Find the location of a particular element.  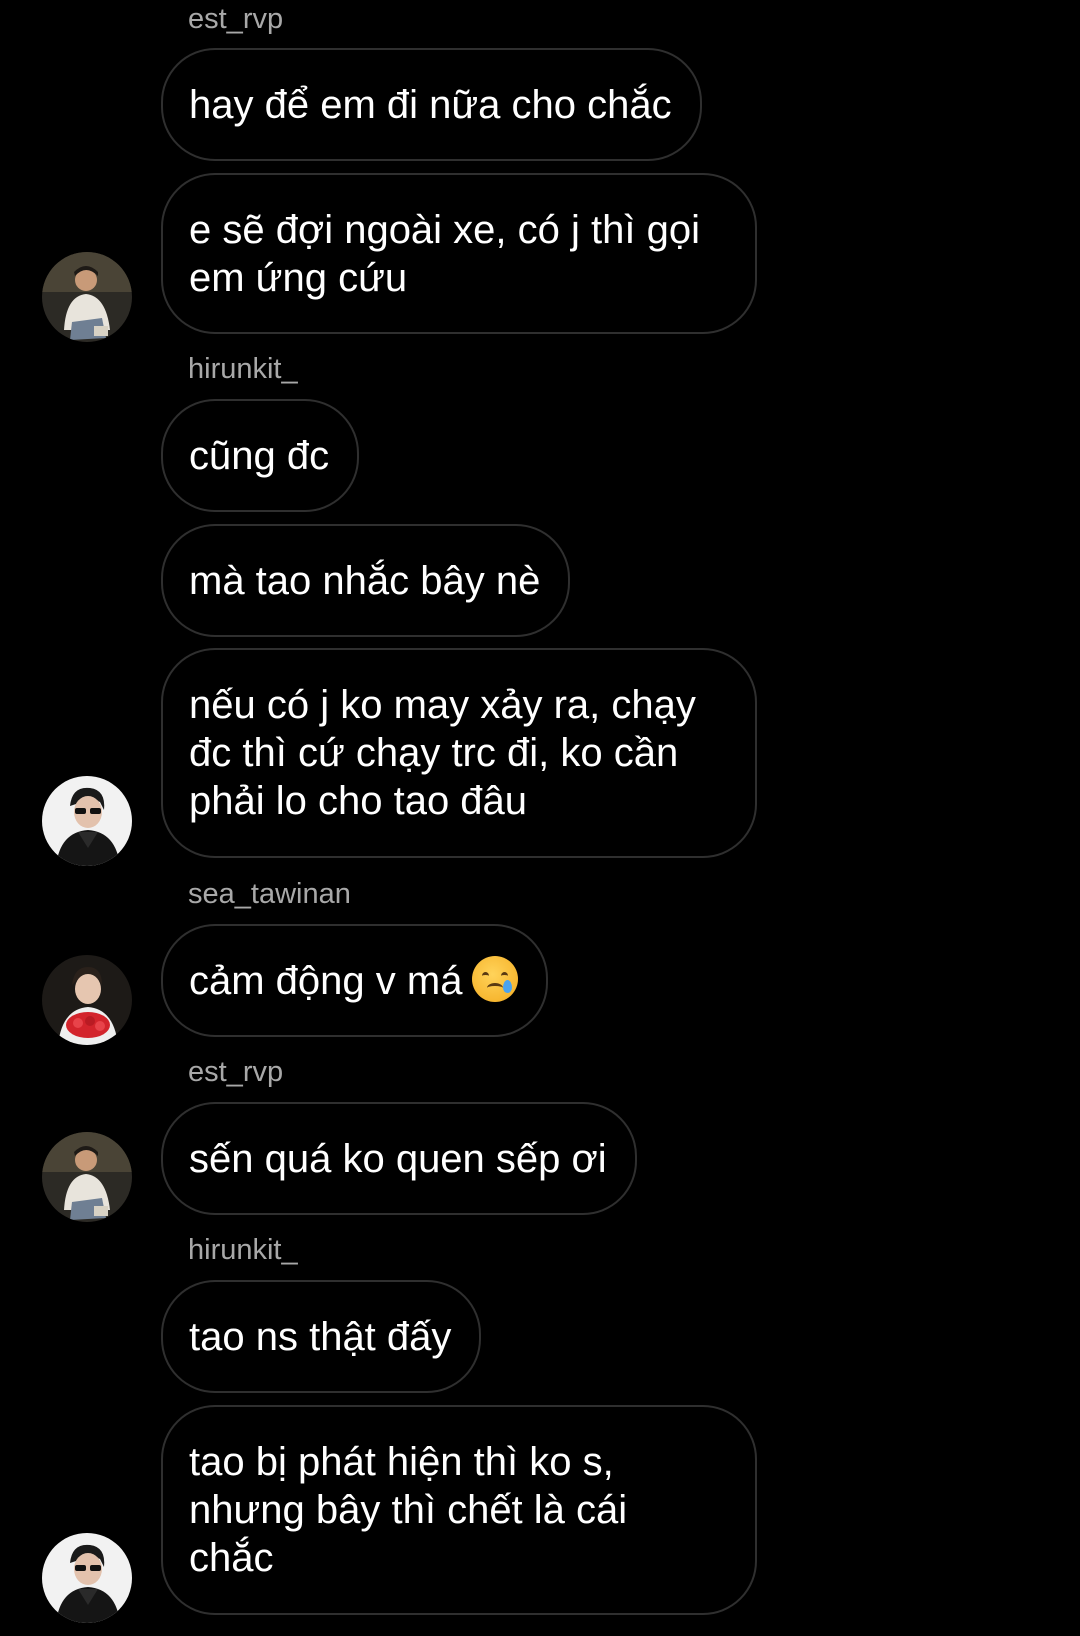

message-text: hay để em đi nữa cho chắc is located at coordinates (430, 104).